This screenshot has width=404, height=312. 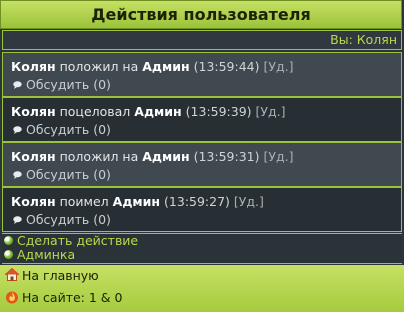 I want to click on current-user-label: Вы:, so click(x=341, y=39).